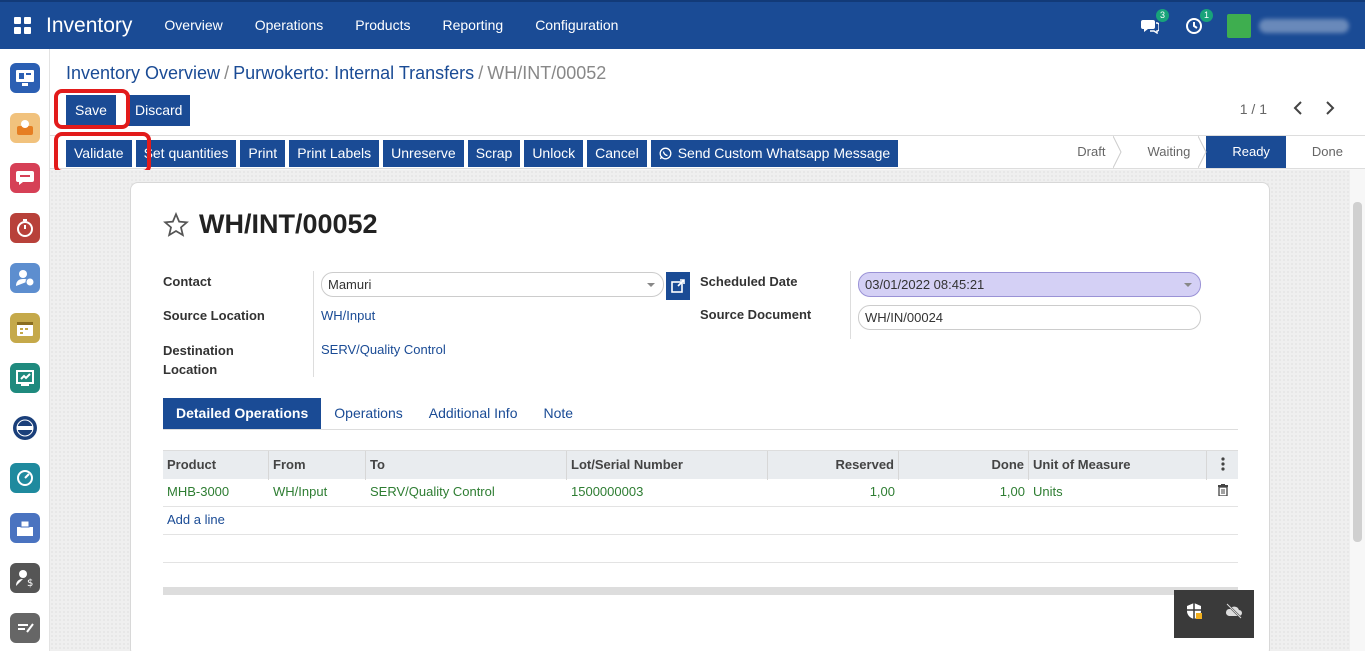  What do you see at coordinates (317, 465) in the screenshot?
I see `column-from: From` at bounding box center [317, 465].